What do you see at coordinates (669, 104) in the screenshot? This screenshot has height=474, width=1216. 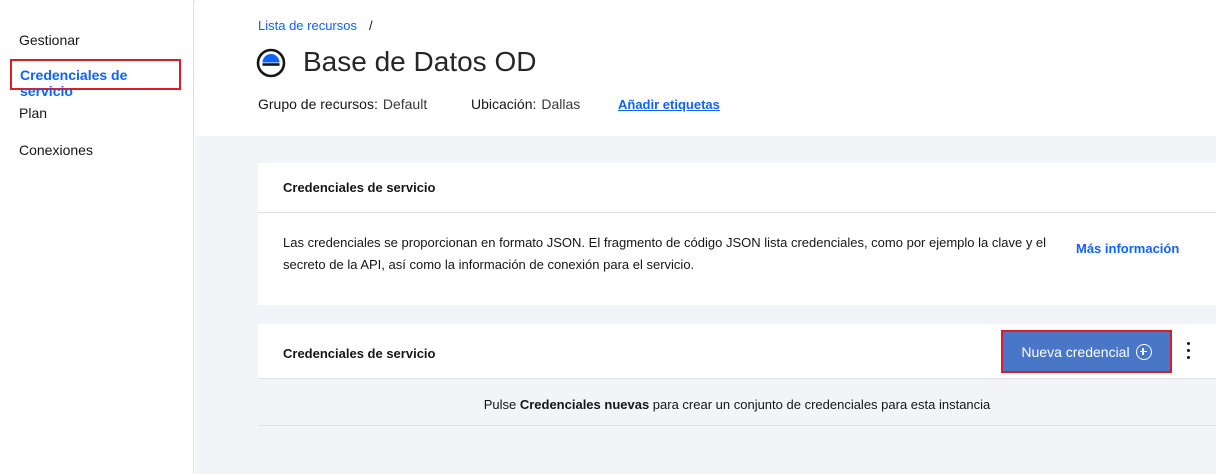 I see `add-tags-link: Añadir etiquetas` at bounding box center [669, 104].